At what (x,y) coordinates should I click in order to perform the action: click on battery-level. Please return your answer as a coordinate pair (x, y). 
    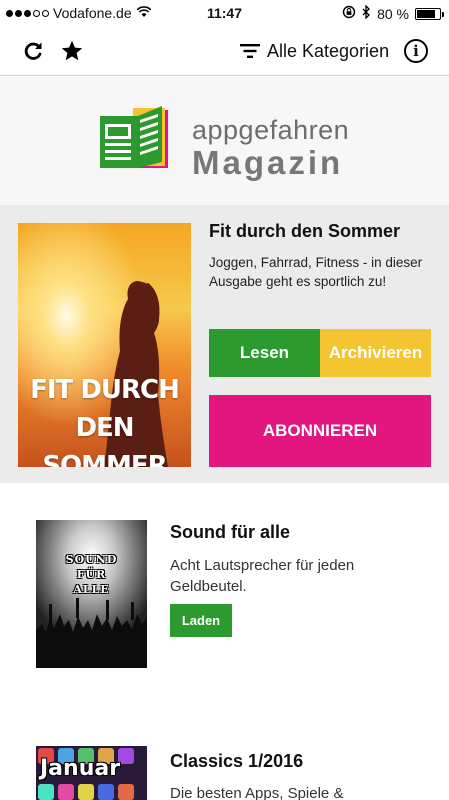
    Looking at the image, I should click on (426, 13).